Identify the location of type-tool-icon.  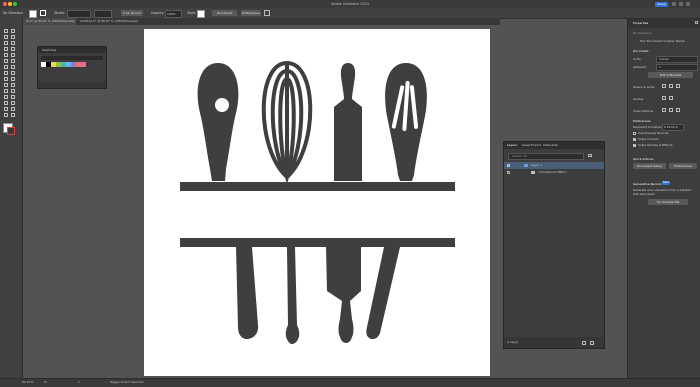
(6, 49).